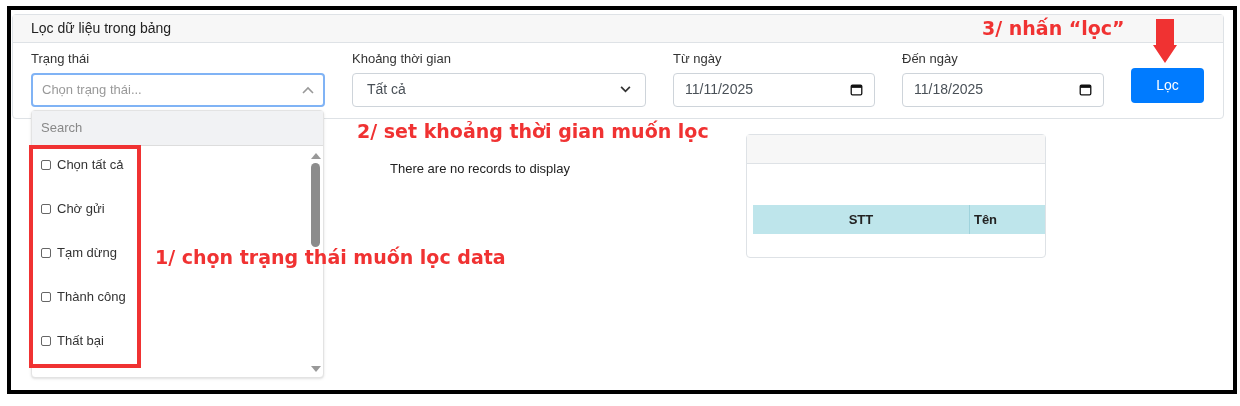 This screenshot has width=1240, height=406. I want to click on period-select: Tất cả, so click(499, 89).